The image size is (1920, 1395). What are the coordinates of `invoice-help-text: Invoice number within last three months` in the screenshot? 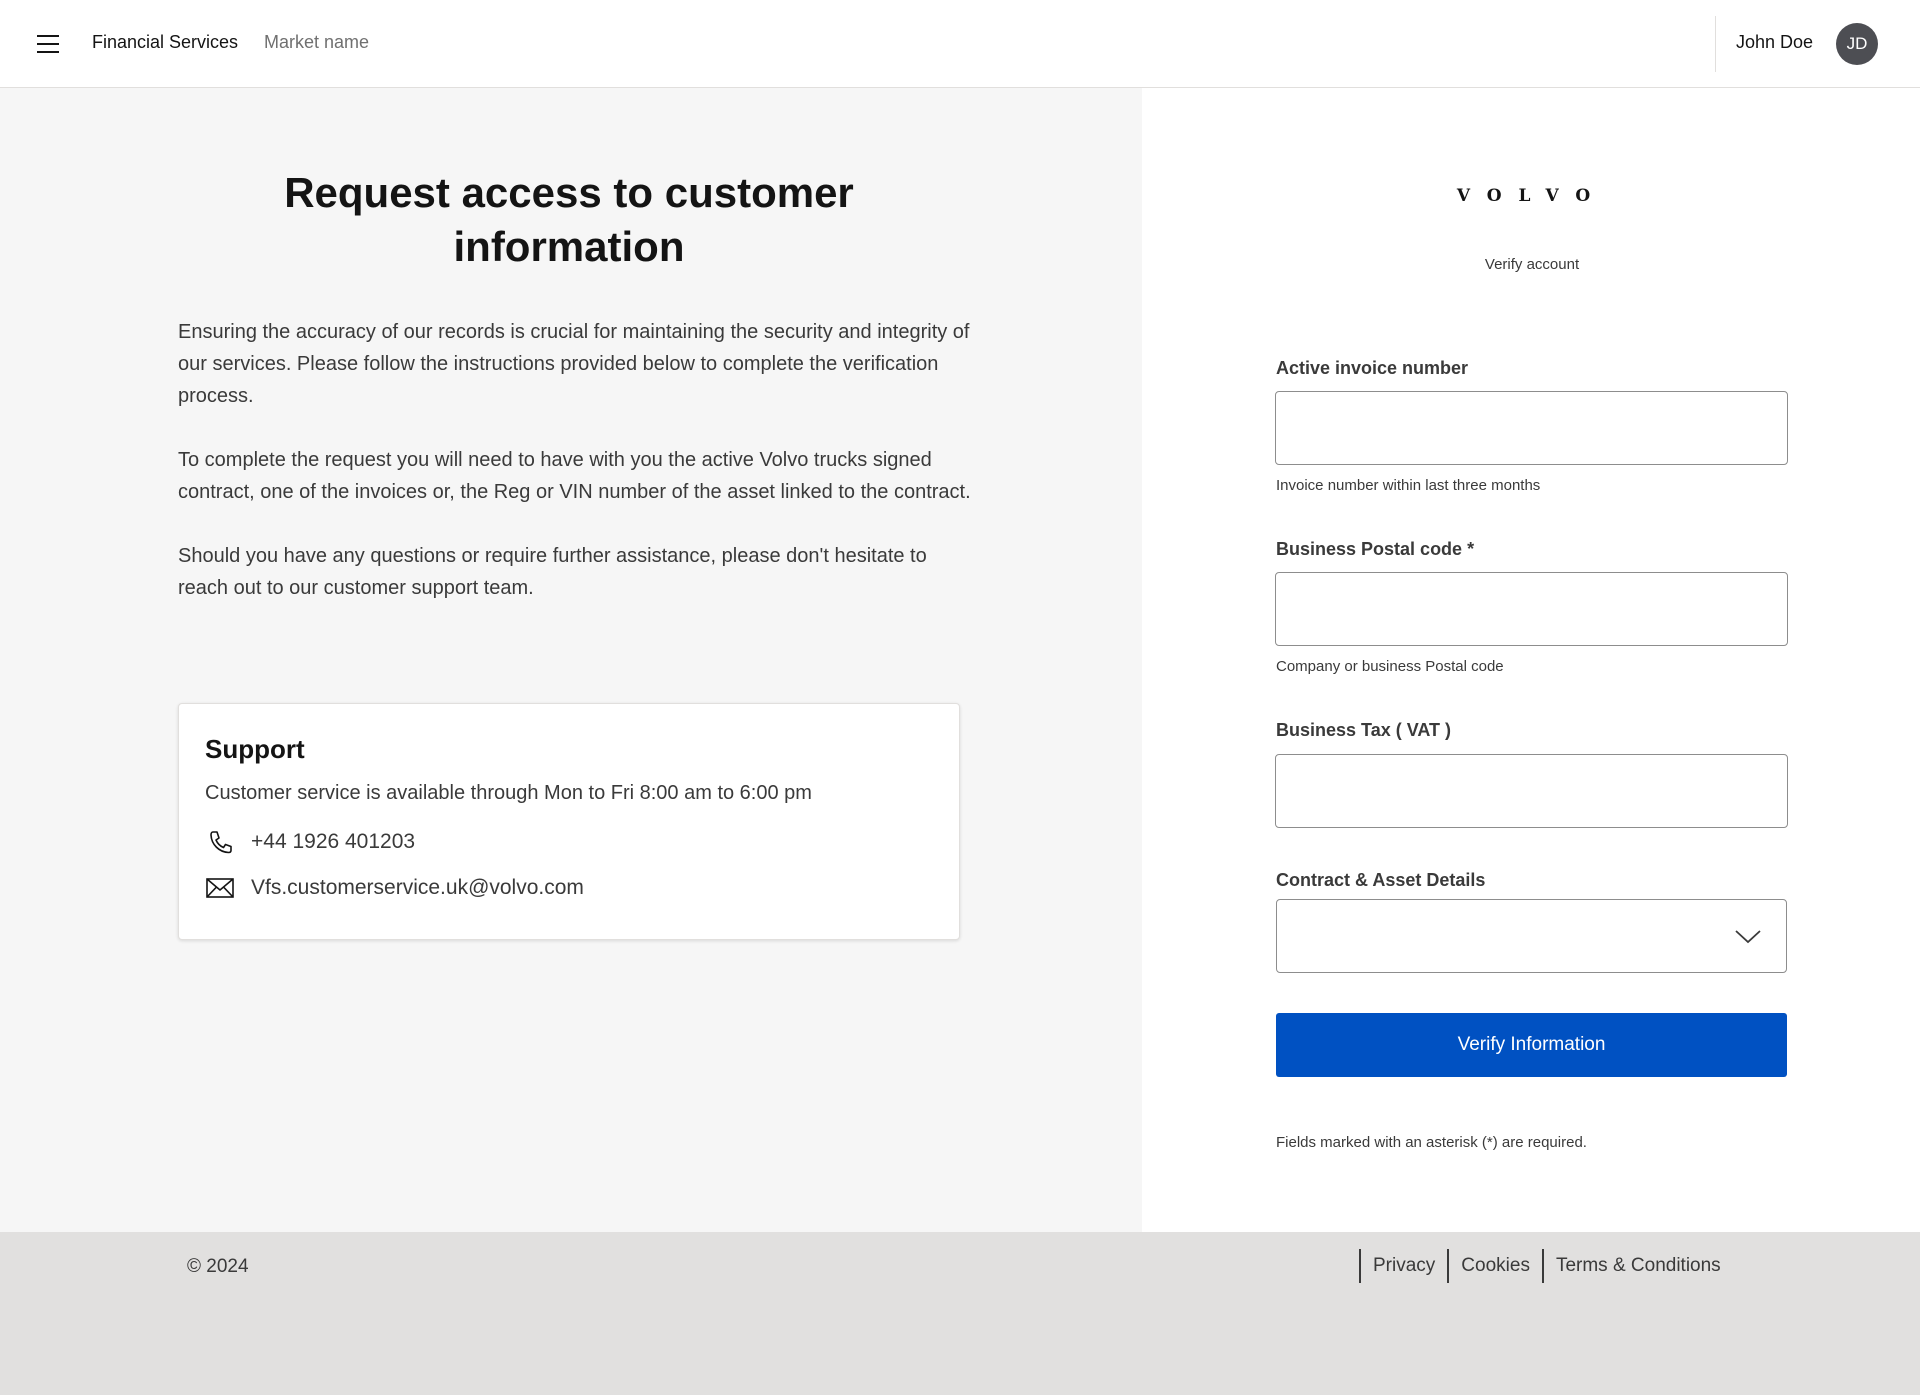 It's located at (1408, 485).